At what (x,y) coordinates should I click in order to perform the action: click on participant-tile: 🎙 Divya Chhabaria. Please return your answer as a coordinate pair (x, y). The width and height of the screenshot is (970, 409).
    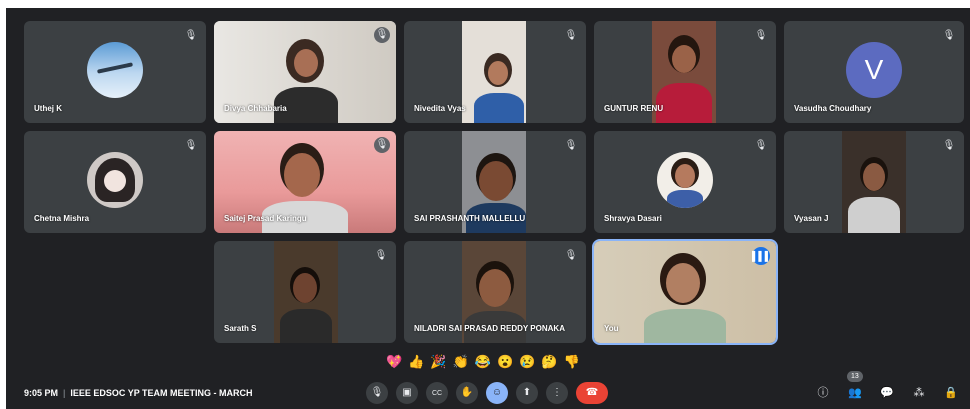
    Looking at the image, I should click on (305, 72).